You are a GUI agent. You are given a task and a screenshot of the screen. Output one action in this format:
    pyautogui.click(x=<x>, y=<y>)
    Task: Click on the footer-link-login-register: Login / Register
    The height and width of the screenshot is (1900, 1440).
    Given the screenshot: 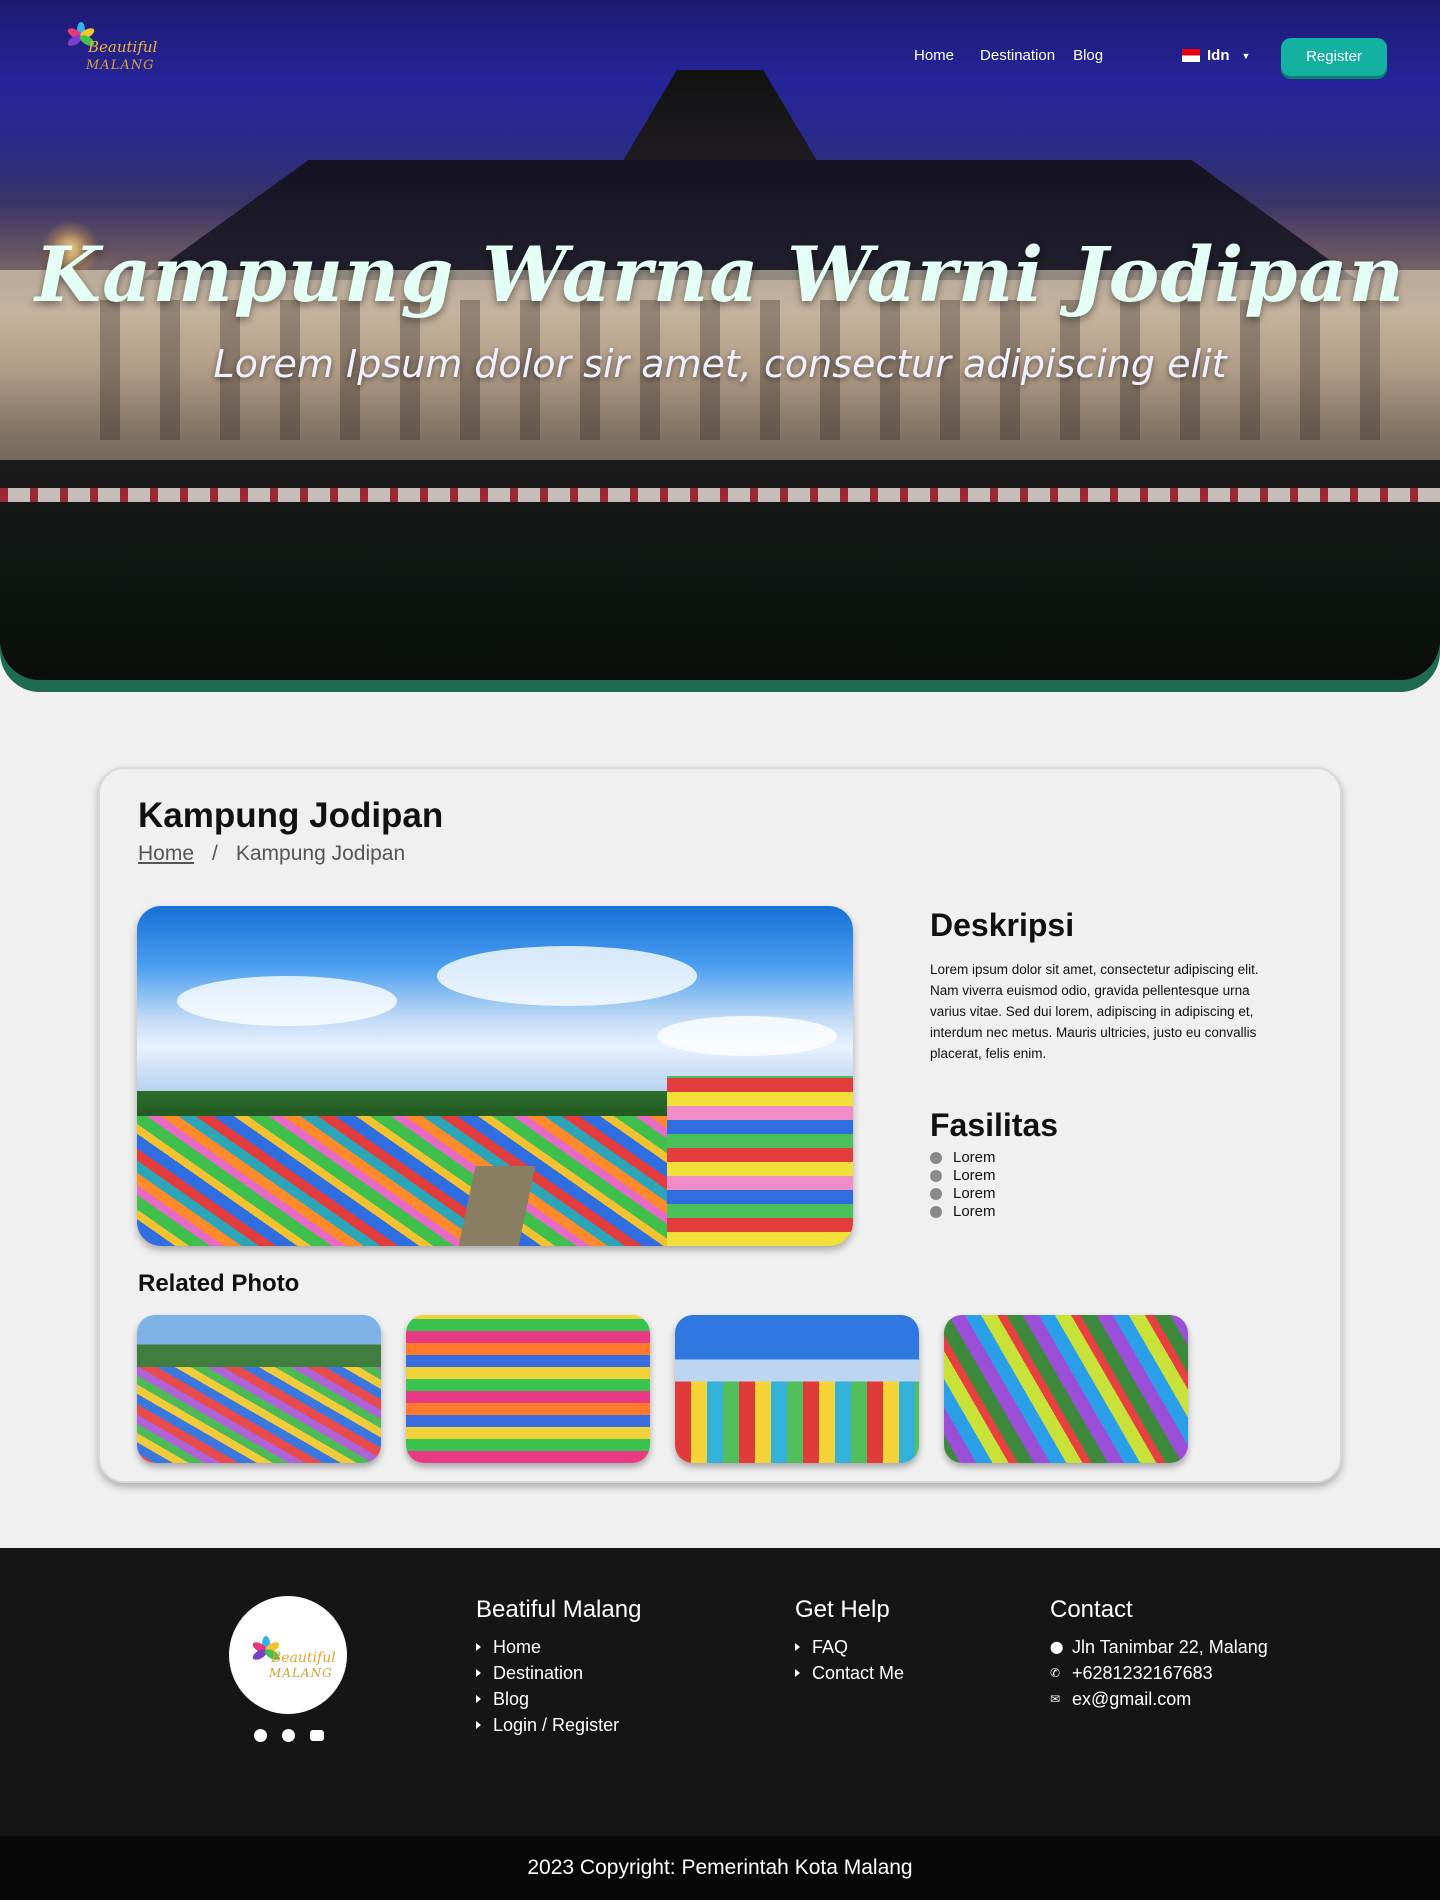 What is the action you would take?
    pyautogui.click(x=558, y=1725)
    